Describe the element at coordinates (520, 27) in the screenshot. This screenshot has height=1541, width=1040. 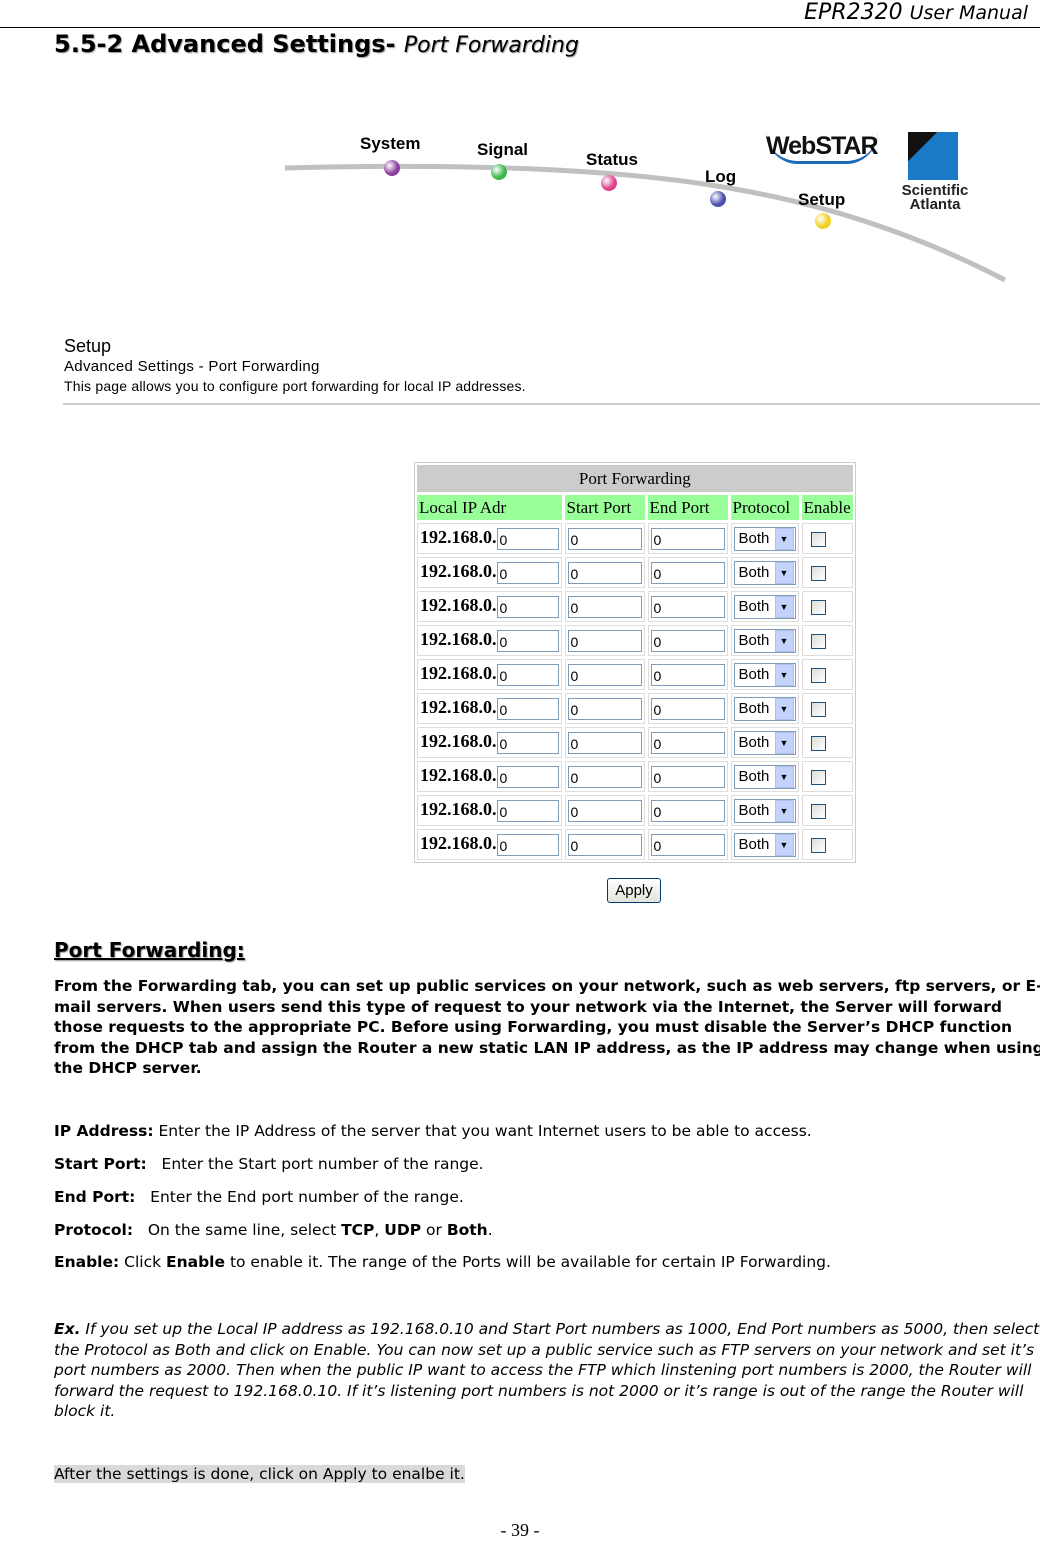
I see `header-divider` at that location.